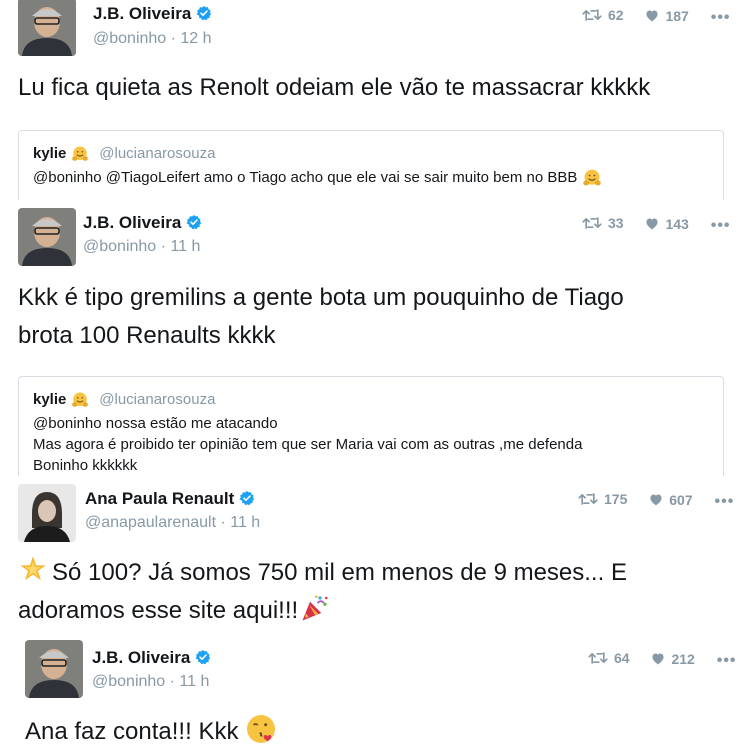 This screenshot has width=750, height=751. I want to click on retweet-button: 62, so click(603, 15).